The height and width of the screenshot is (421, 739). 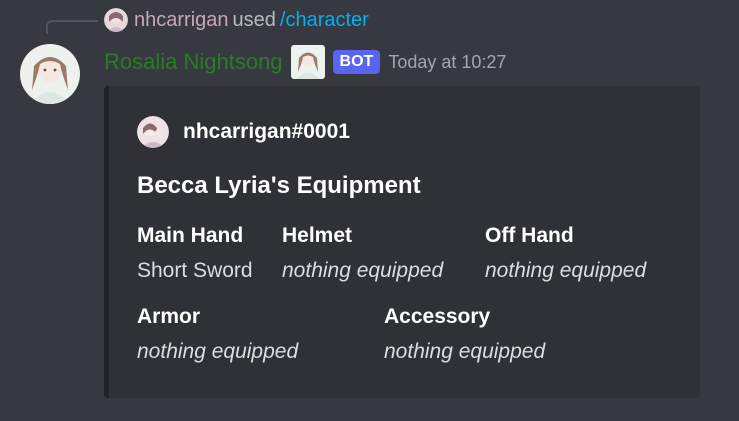 I want to click on command-reply: nhcarrigan used /character, so click(x=236, y=20).